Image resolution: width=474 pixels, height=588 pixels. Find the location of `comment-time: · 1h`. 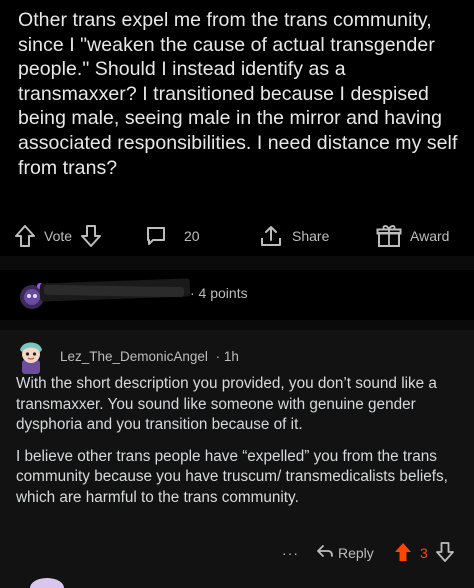

comment-time: · 1h is located at coordinates (227, 356).